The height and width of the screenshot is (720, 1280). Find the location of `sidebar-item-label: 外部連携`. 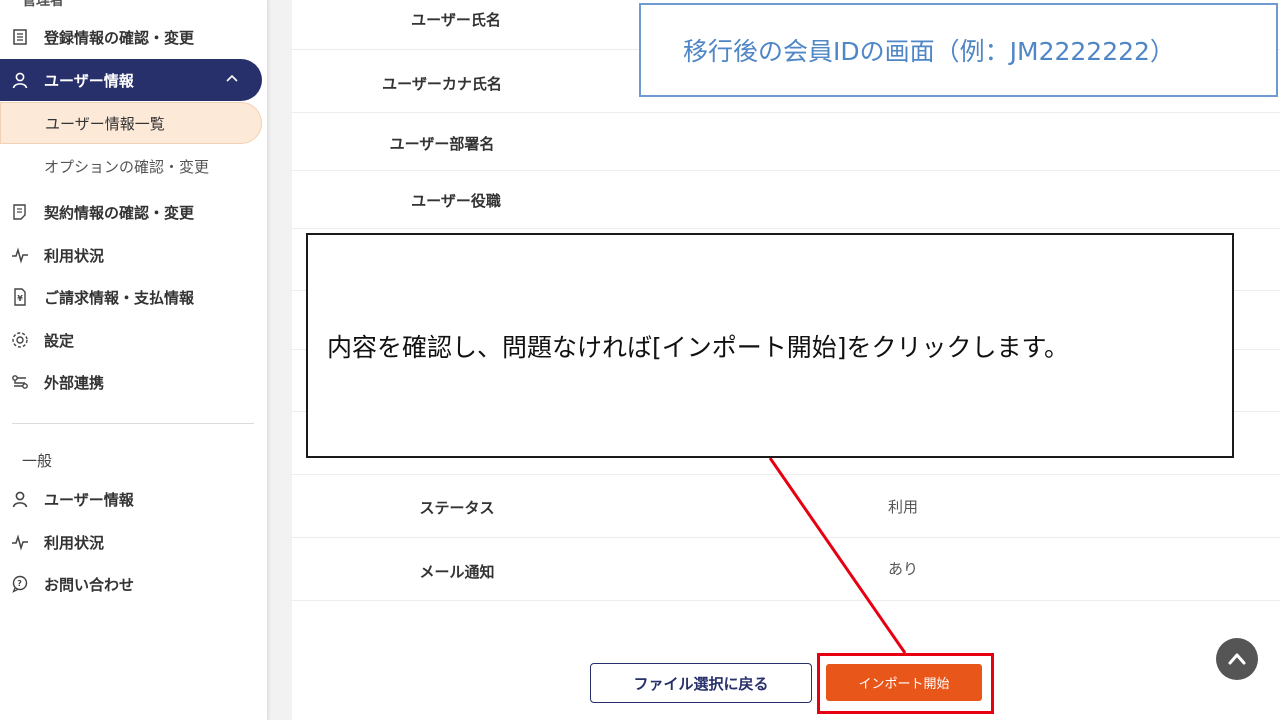

sidebar-item-label: 外部連携 is located at coordinates (74, 382).